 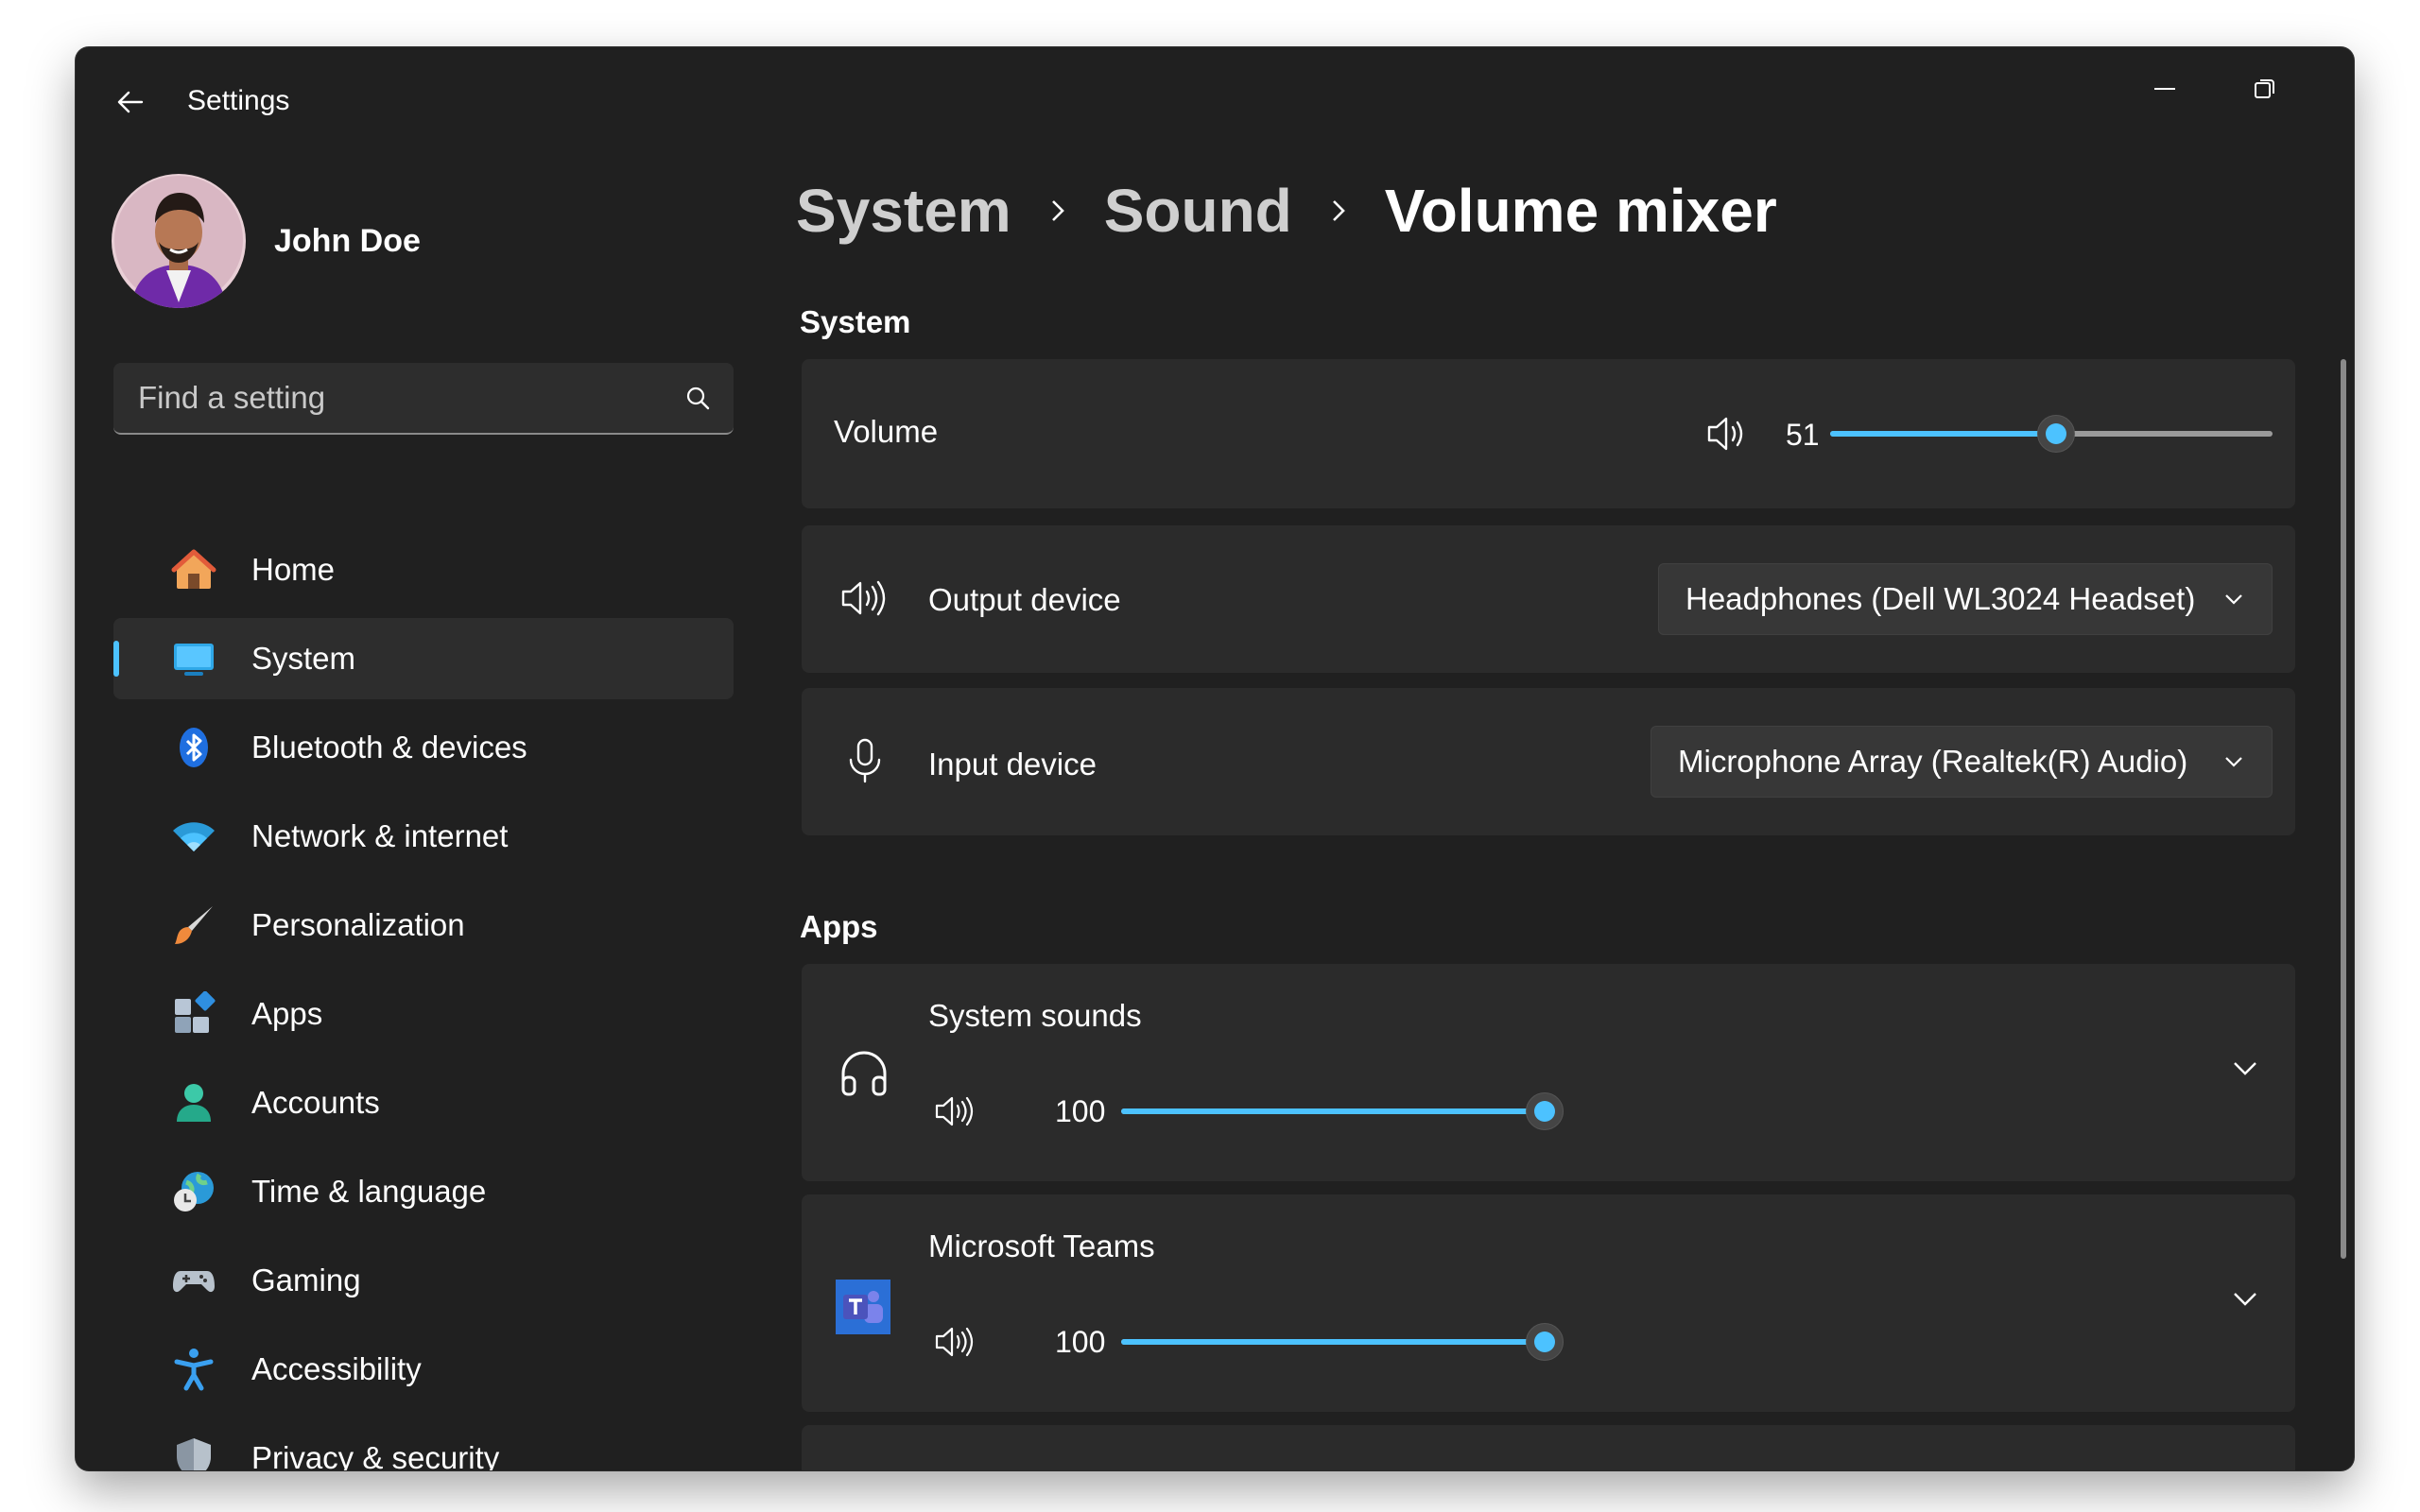 I want to click on system-icon, so click(x=193, y=658).